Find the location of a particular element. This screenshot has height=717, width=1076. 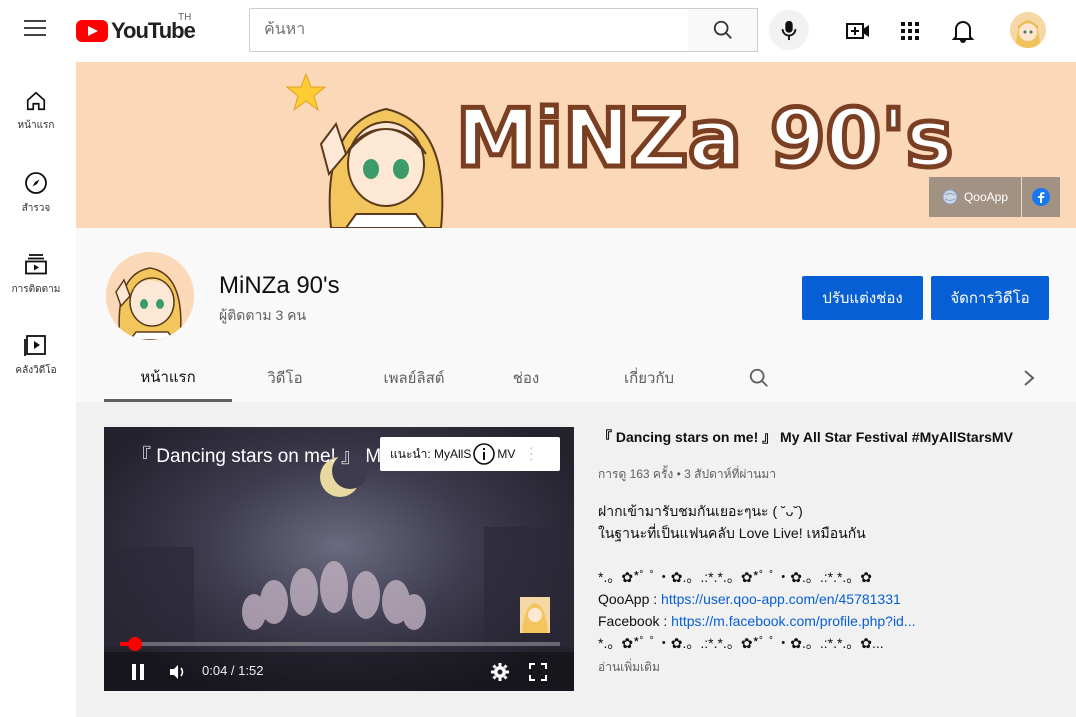

player-controls: 0:04 / 1:52 is located at coordinates (339, 672).